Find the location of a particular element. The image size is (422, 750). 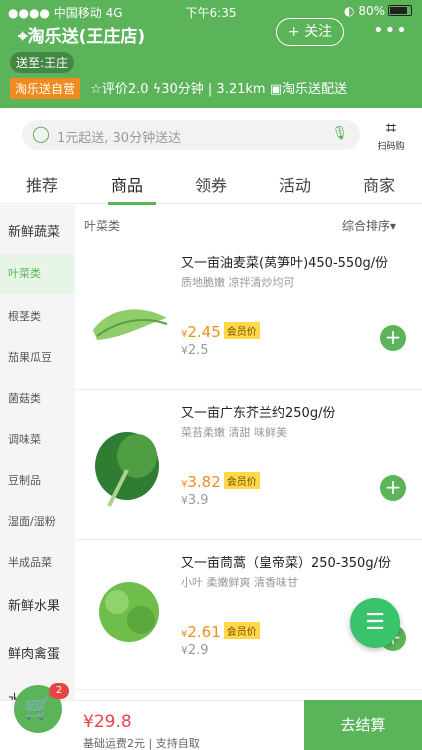

store-info-row: 淘乐送自营 ☆评价2.0 ϟ30分钟 | 3.21km ▣淘乐送配送 is located at coordinates (178, 88).